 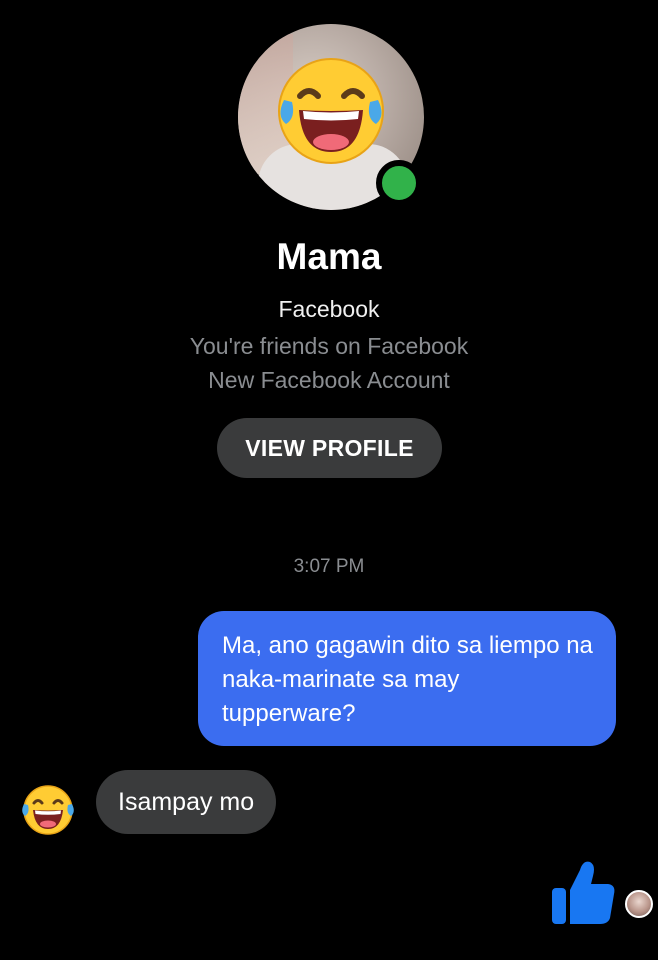 What do you see at coordinates (399, 183) in the screenshot?
I see `online-status-dot` at bounding box center [399, 183].